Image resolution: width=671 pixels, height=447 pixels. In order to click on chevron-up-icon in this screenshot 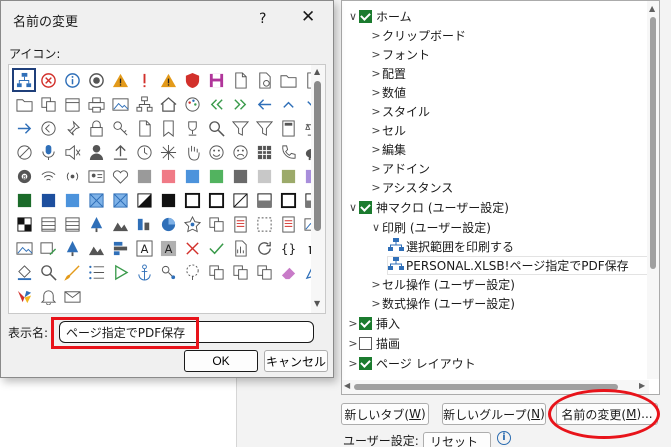, I will do `click(288, 104)`.